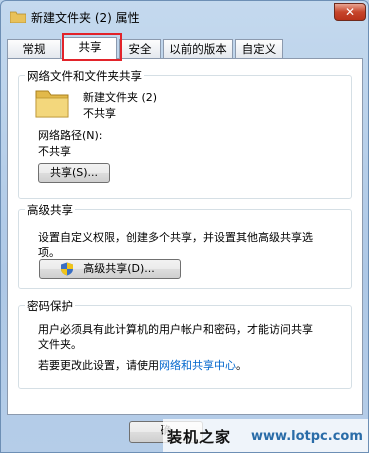  Describe the element at coordinates (120, 97) in the screenshot. I see `folder-name: 新建文件夹 (2)` at that location.